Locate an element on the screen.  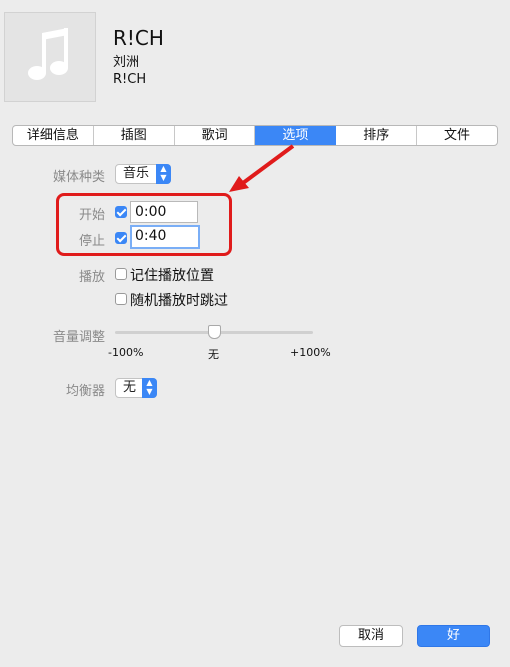
playback-label: 播放 is located at coordinates (91, 277).